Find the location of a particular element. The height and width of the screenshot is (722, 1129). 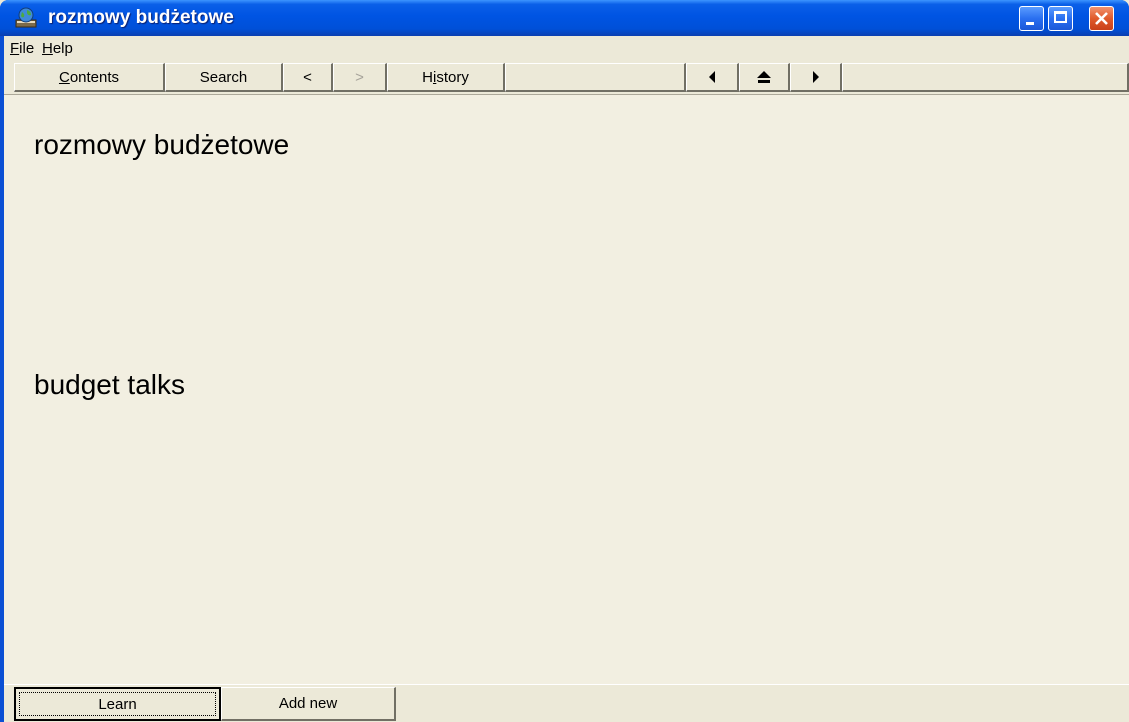

close-button is located at coordinates (1101, 18).